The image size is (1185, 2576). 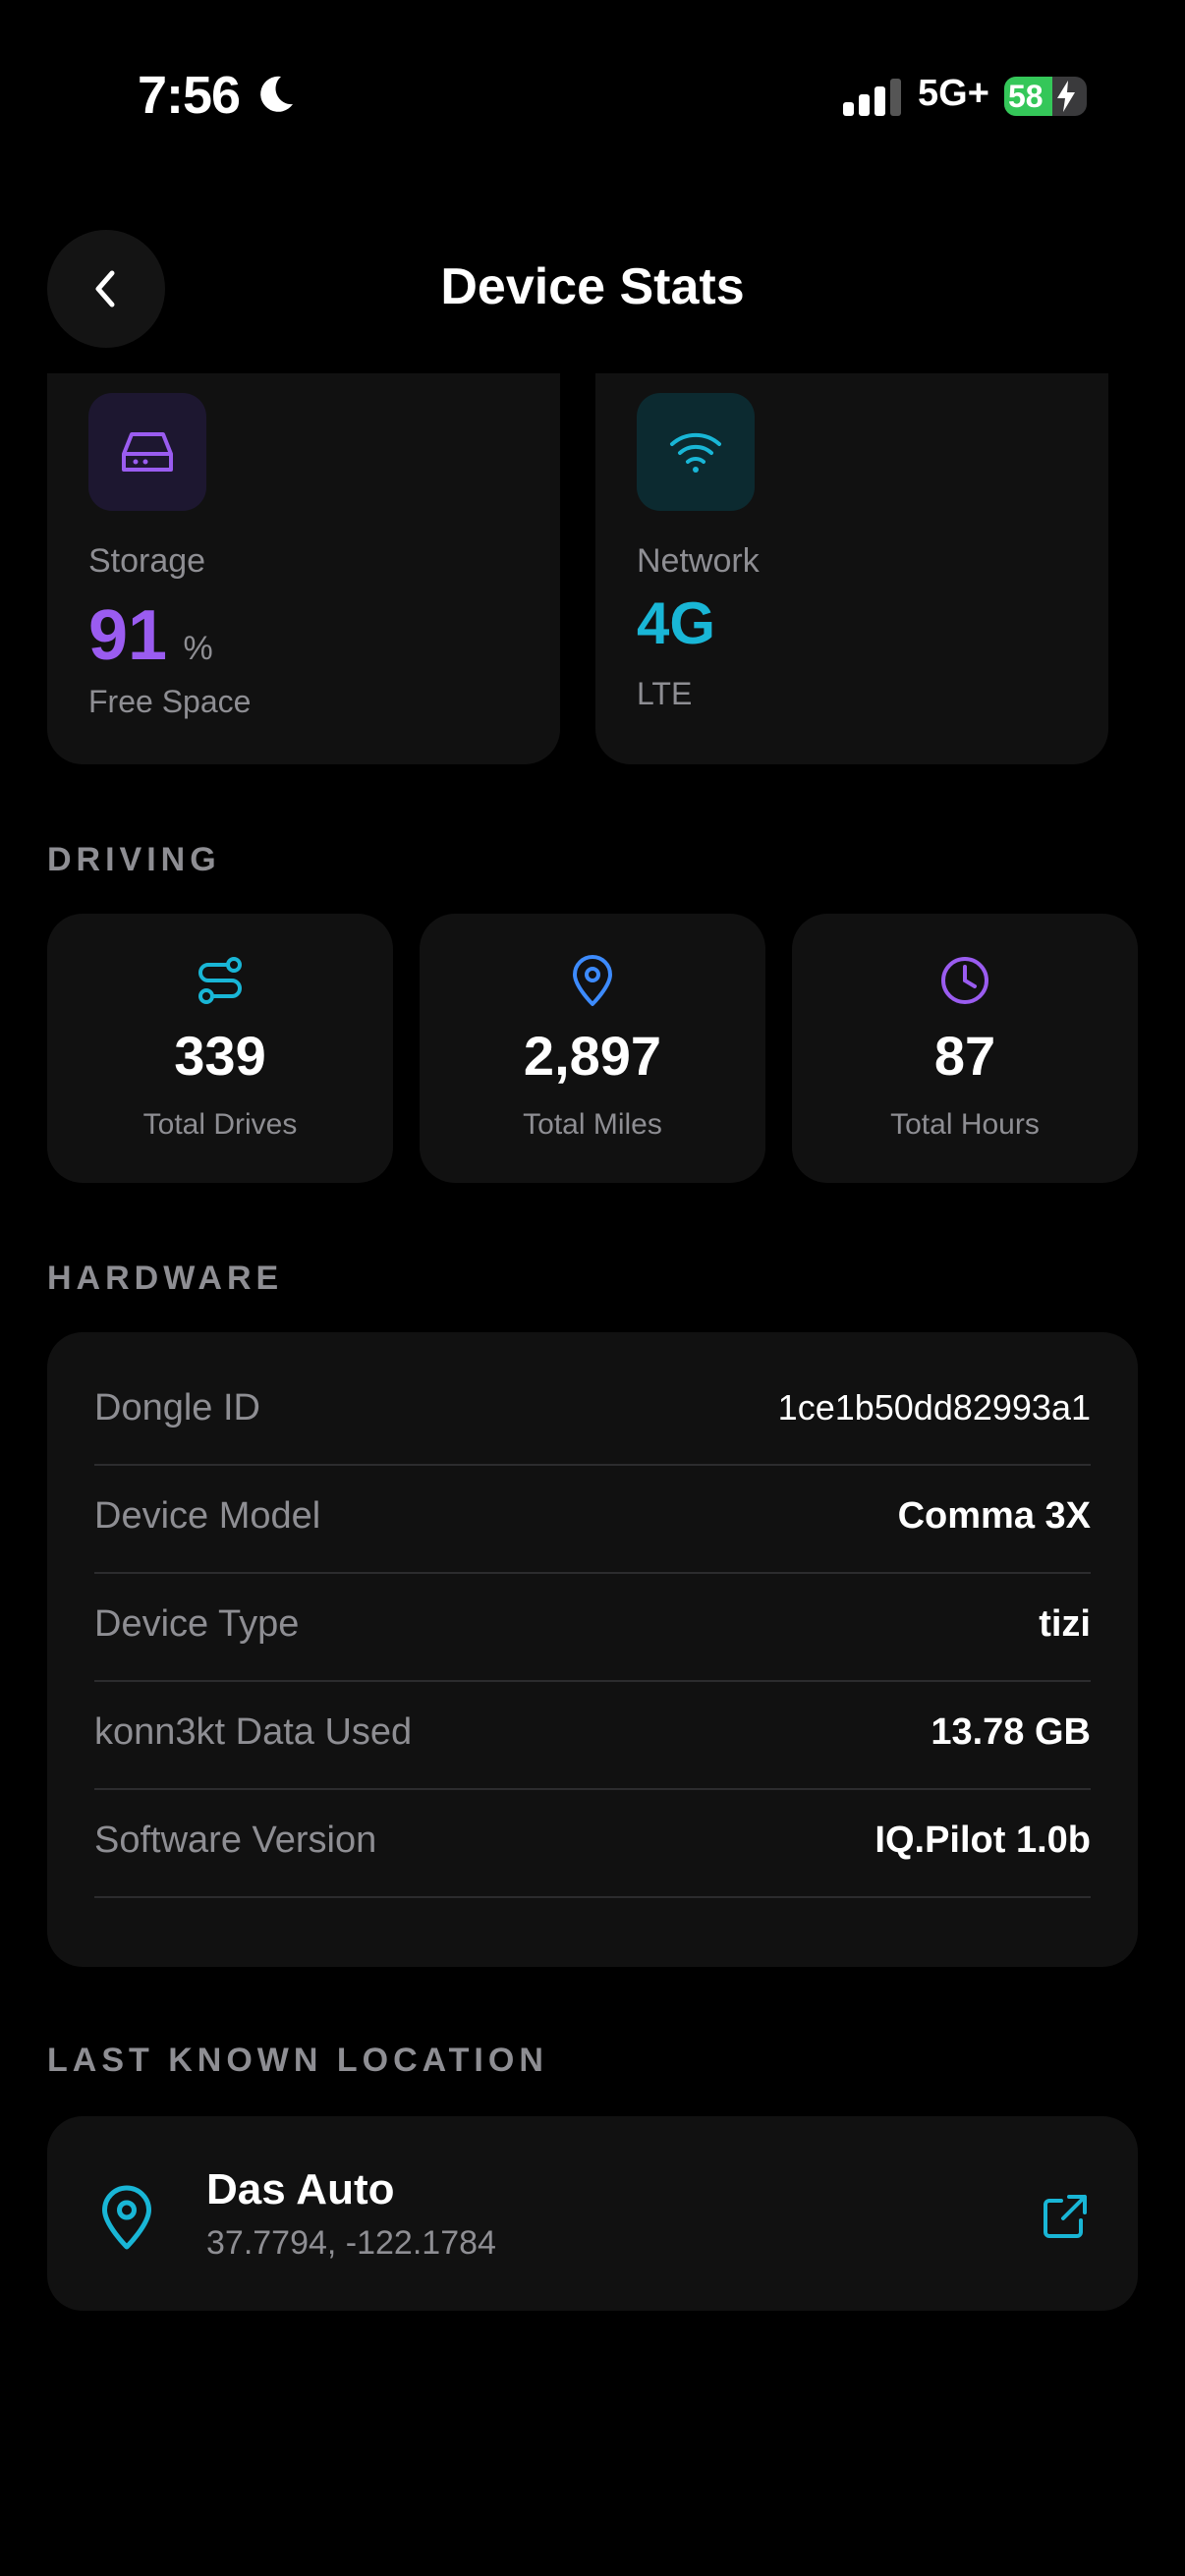 I want to click on location-section-title: LAST KNOWN LOCATION, so click(x=297, y=2060).